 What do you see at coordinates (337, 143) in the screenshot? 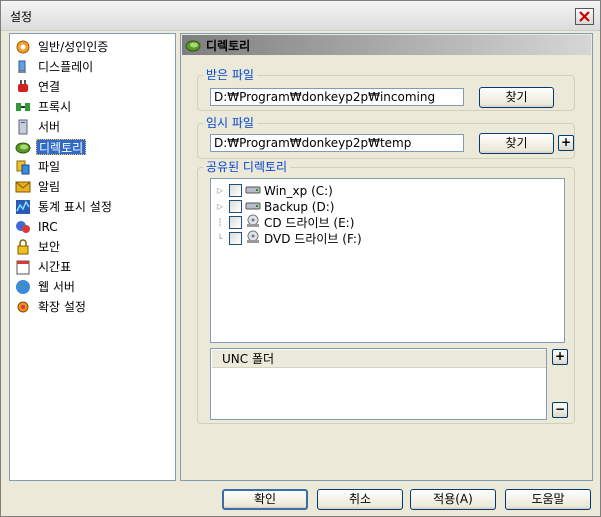
I see `temp-path-input: D:₩Program₩donkeyp2p₩temp` at bounding box center [337, 143].